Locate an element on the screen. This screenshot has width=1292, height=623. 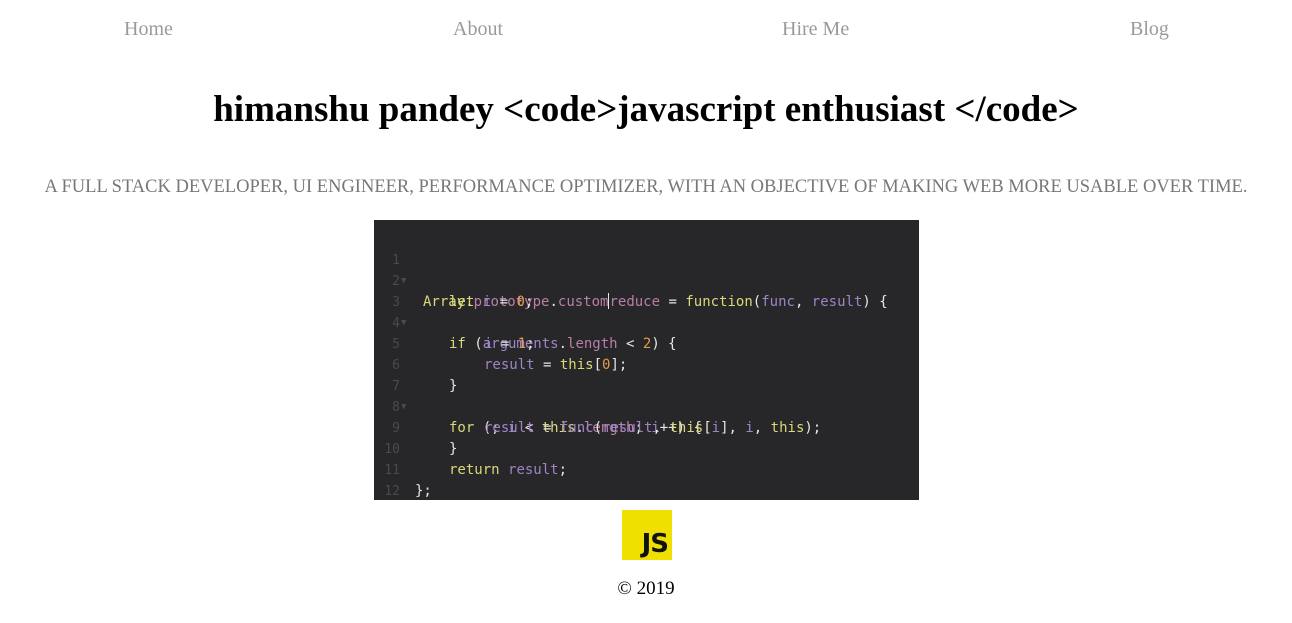
js-logo-text: JS is located at coordinates (655, 544).